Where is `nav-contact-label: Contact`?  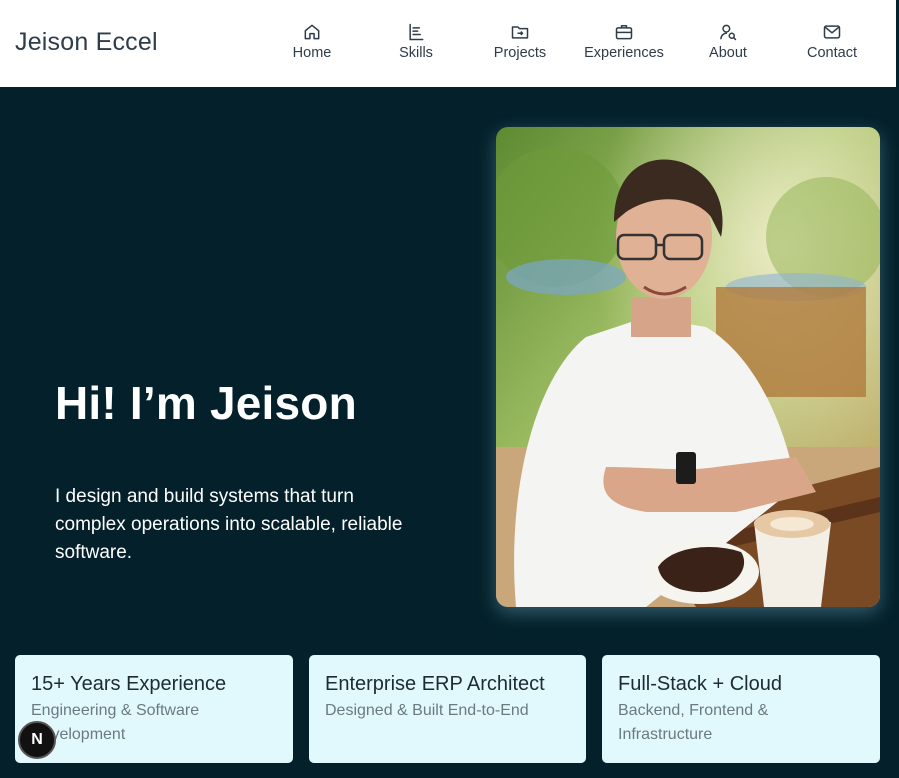 nav-contact-label: Contact is located at coordinates (832, 53).